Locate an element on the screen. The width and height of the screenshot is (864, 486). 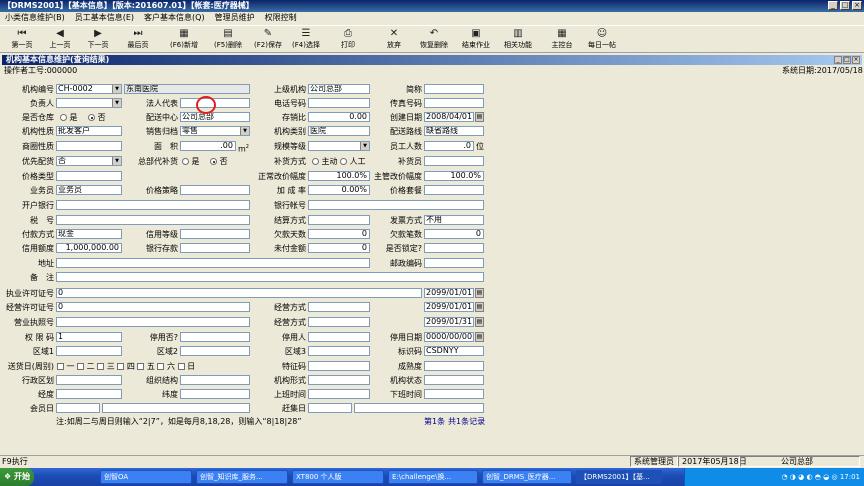
trade-mode-field is located at coordinates (339, 322).